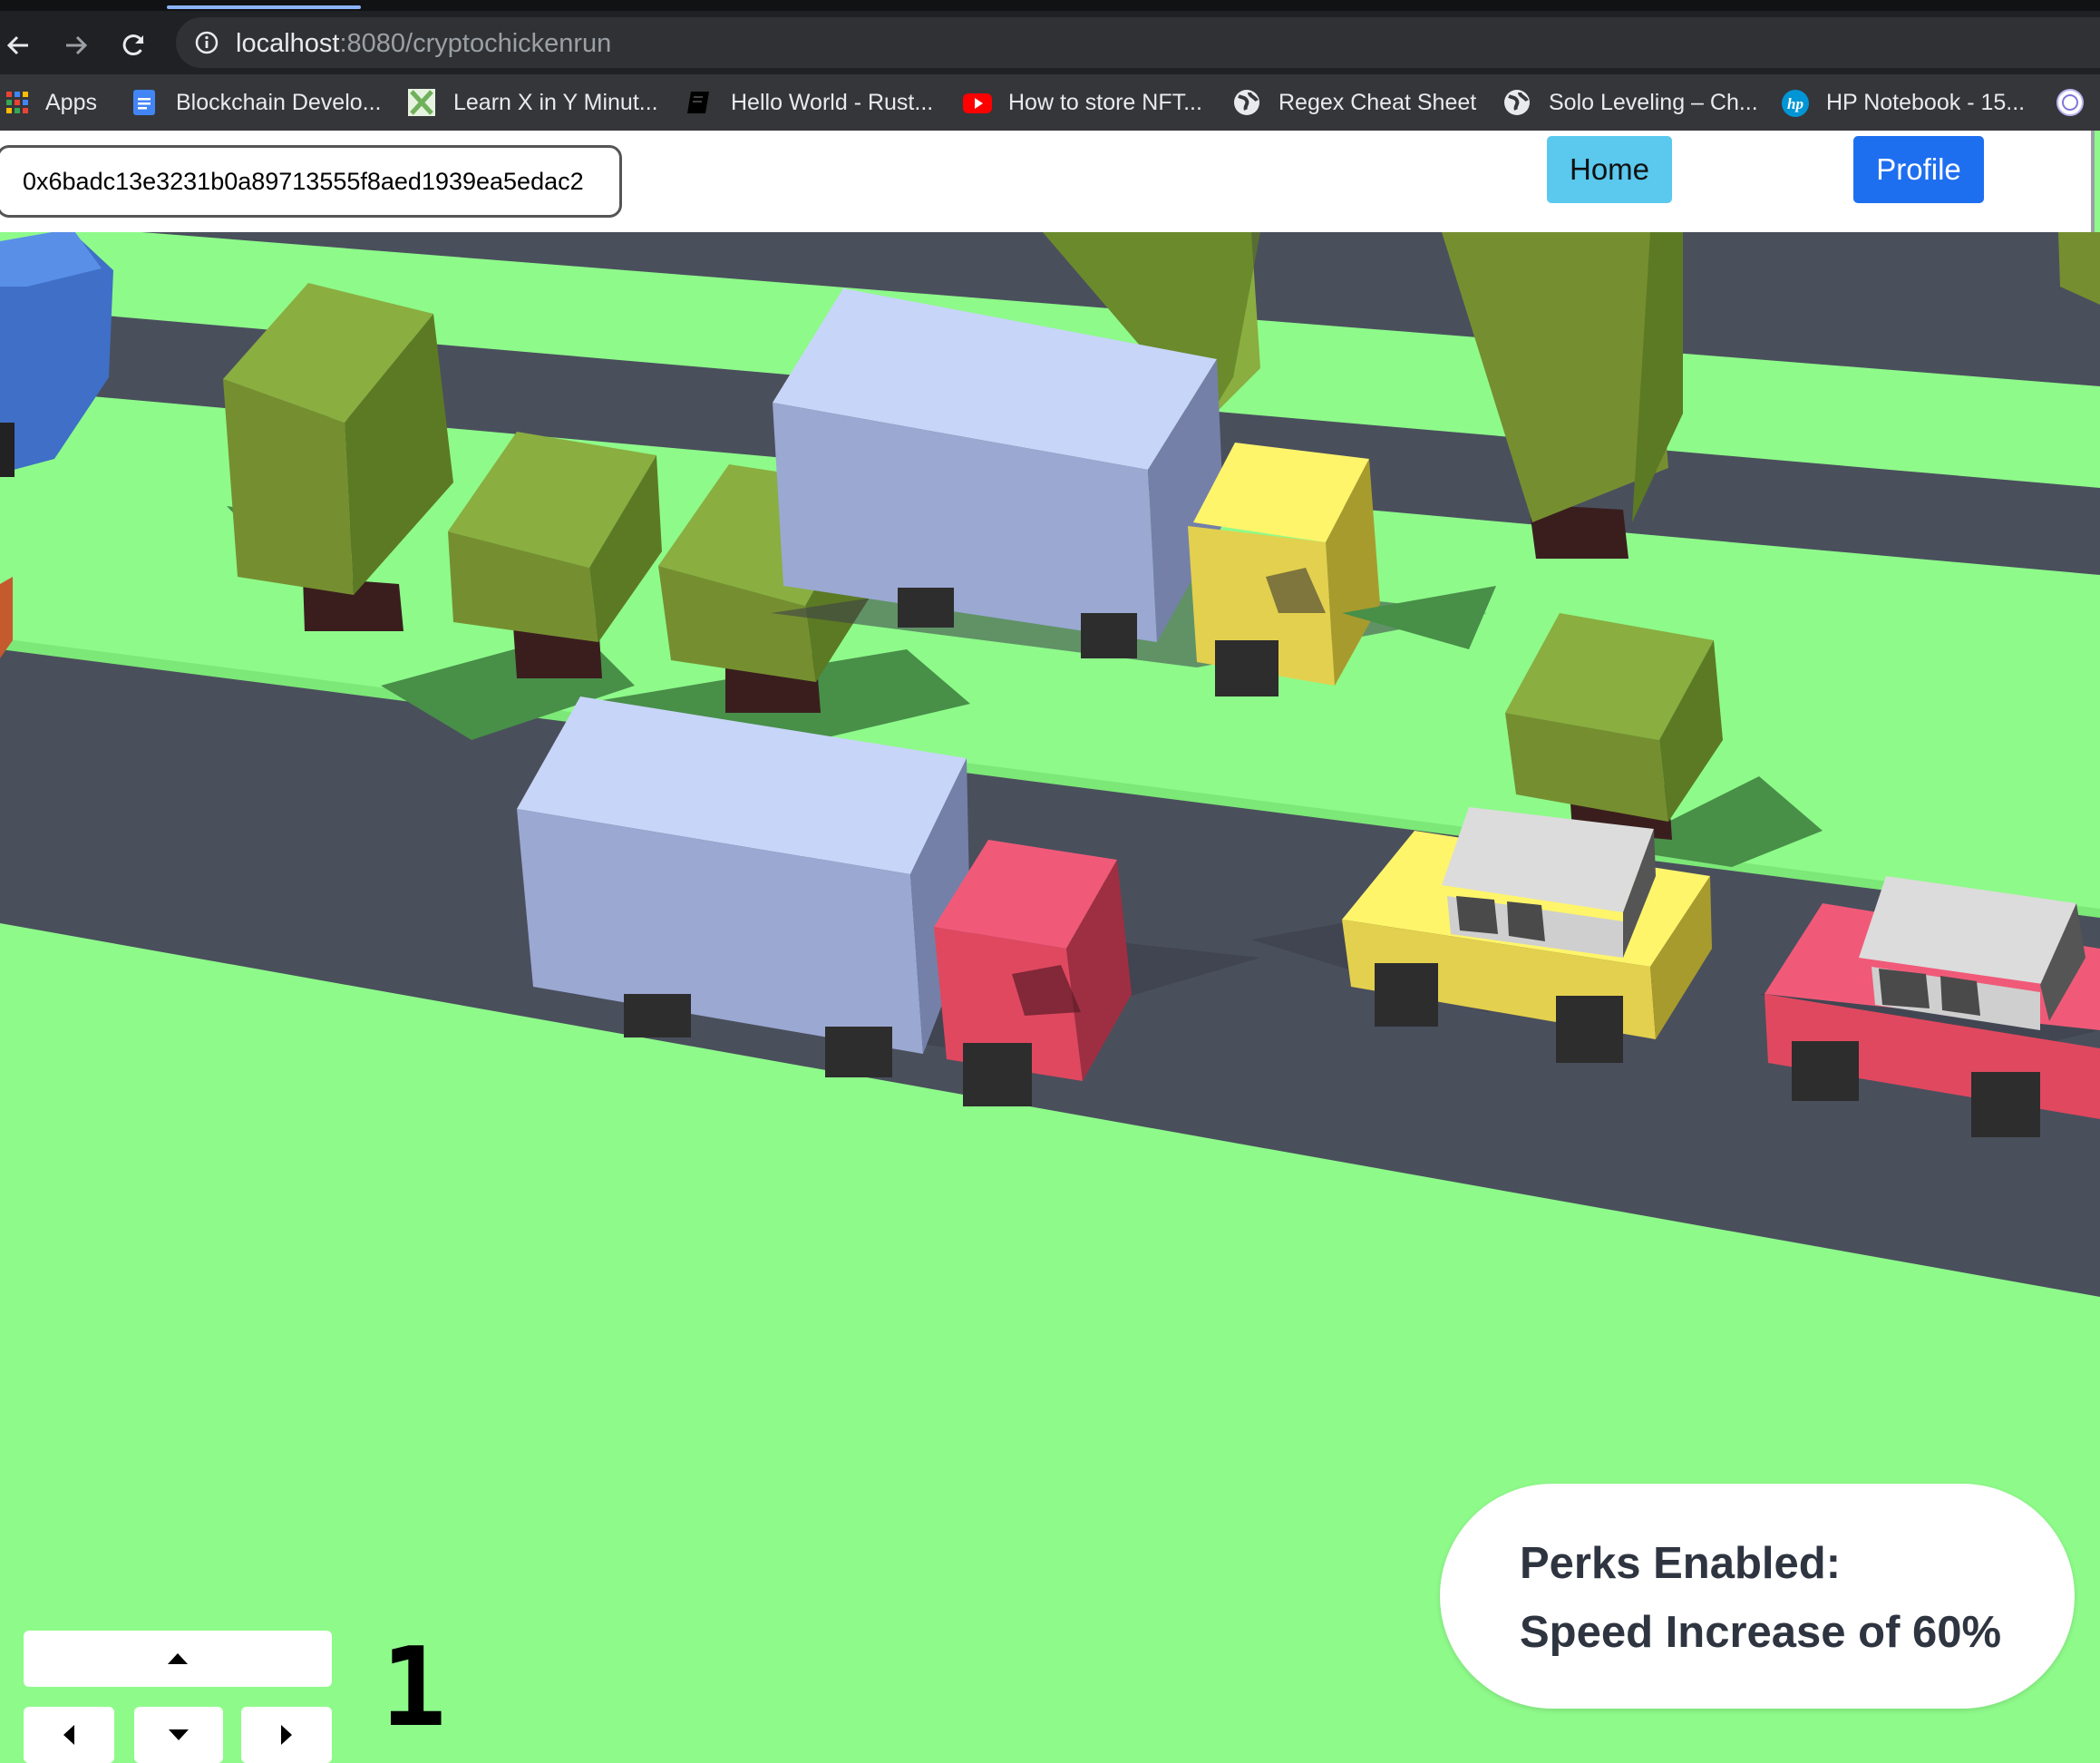 This screenshot has width=2100, height=1763. What do you see at coordinates (264, 7) in the screenshot?
I see `active-tab-indicator` at bounding box center [264, 7].